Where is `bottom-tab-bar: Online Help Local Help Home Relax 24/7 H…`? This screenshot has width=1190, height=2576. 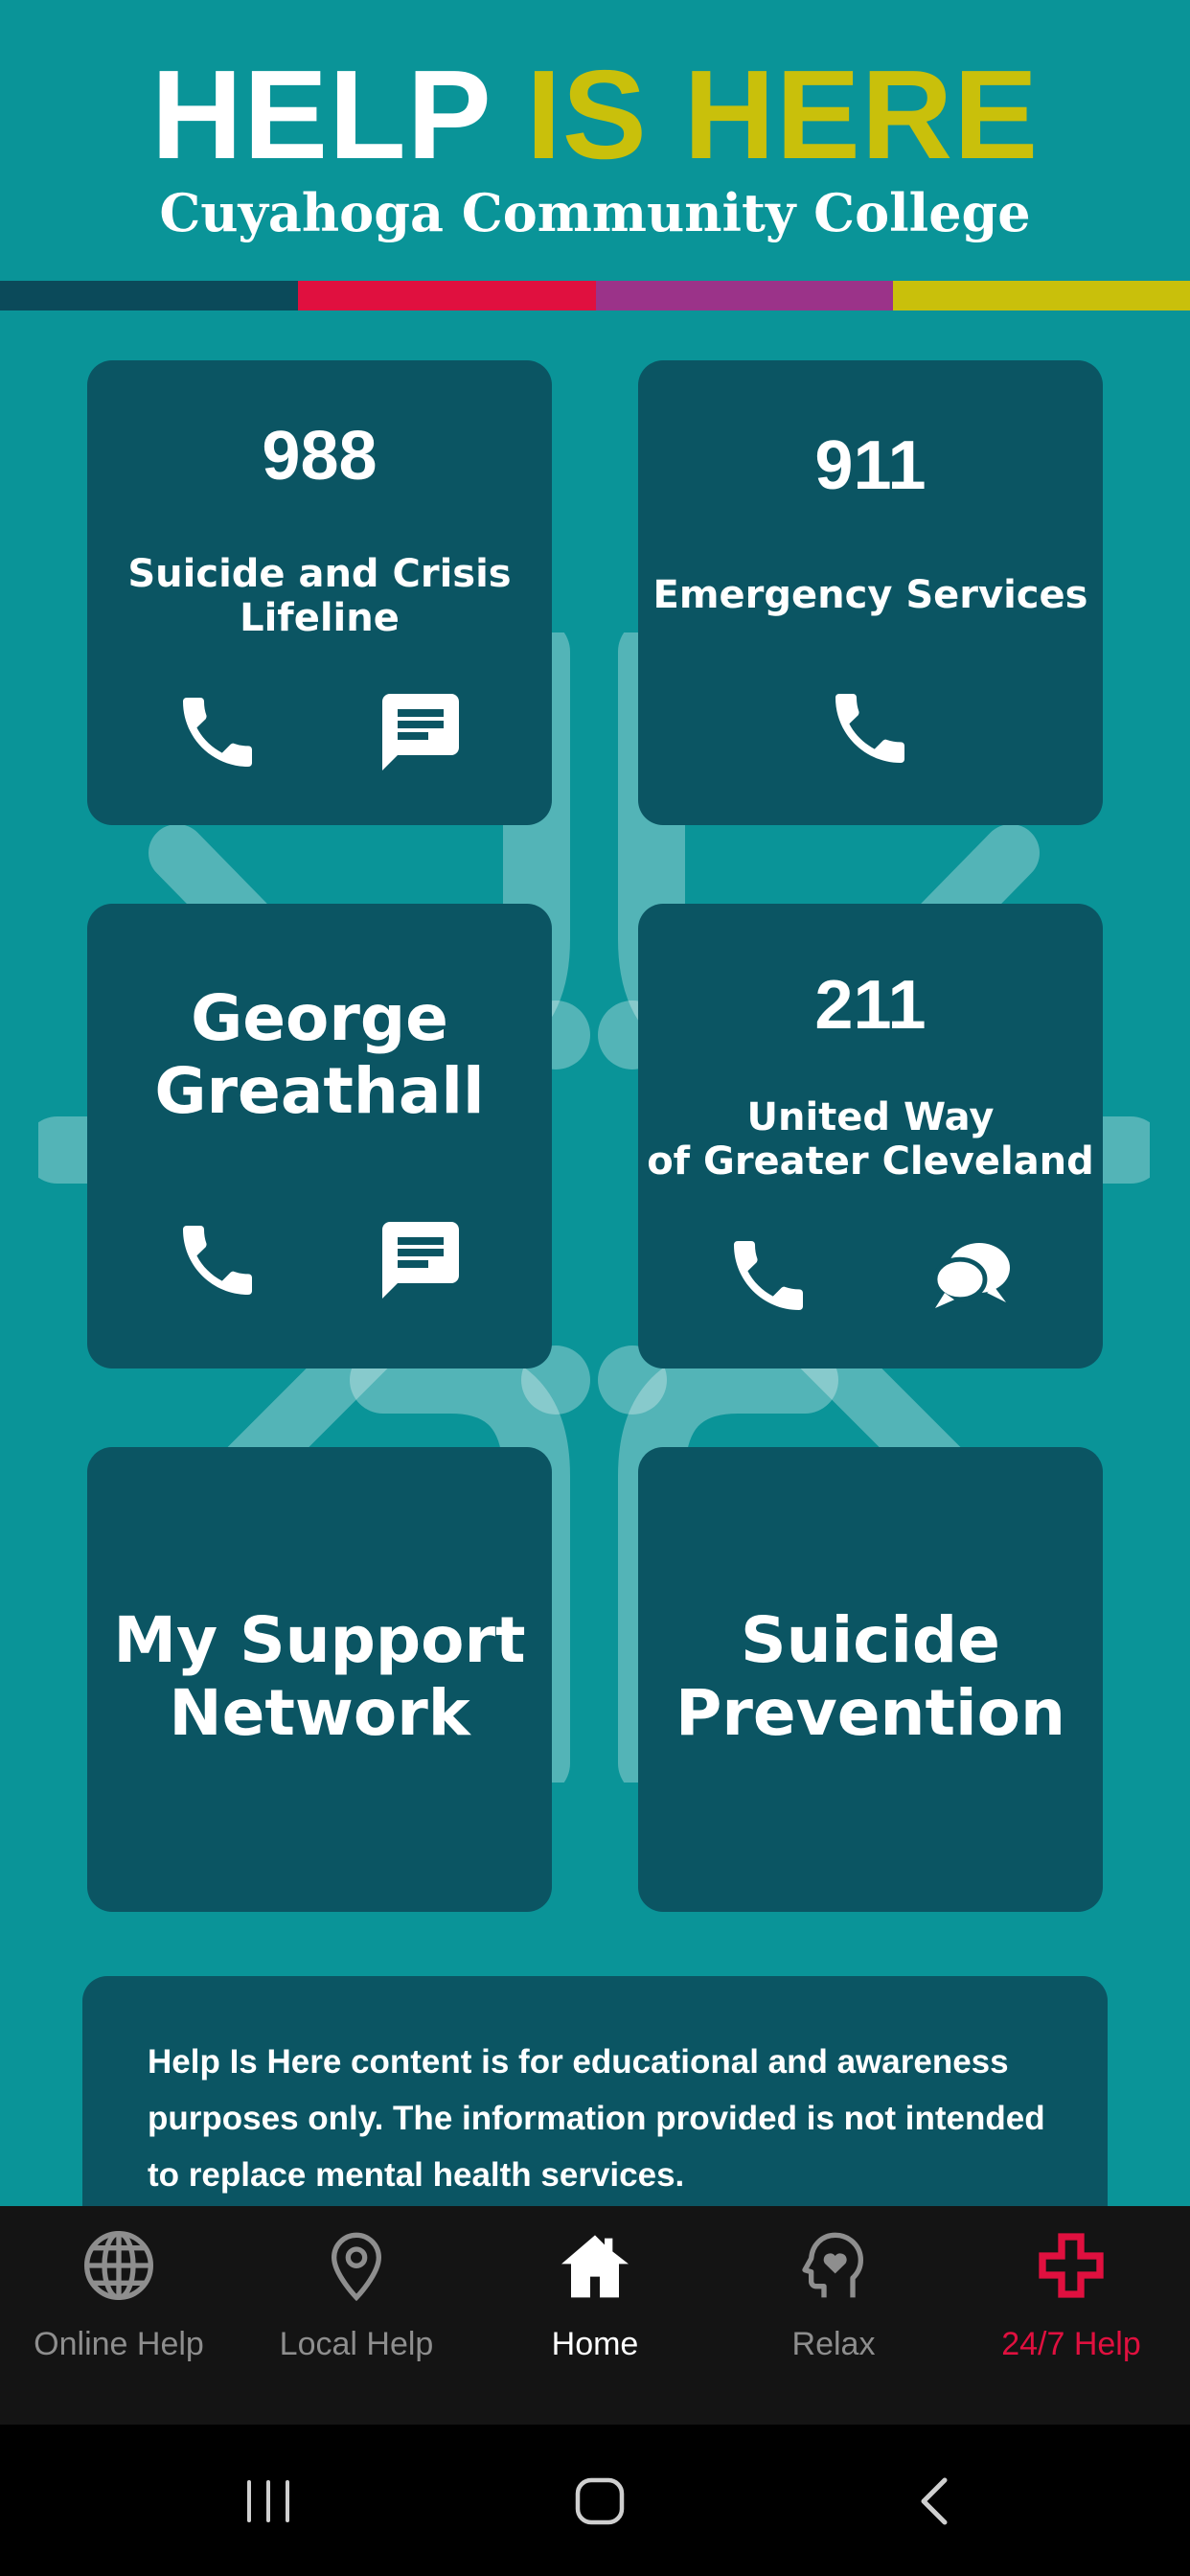 bottom-tab-bar: Online Help Local Help Home Relax 24/7 H… is located at coordinates (595, 2315).